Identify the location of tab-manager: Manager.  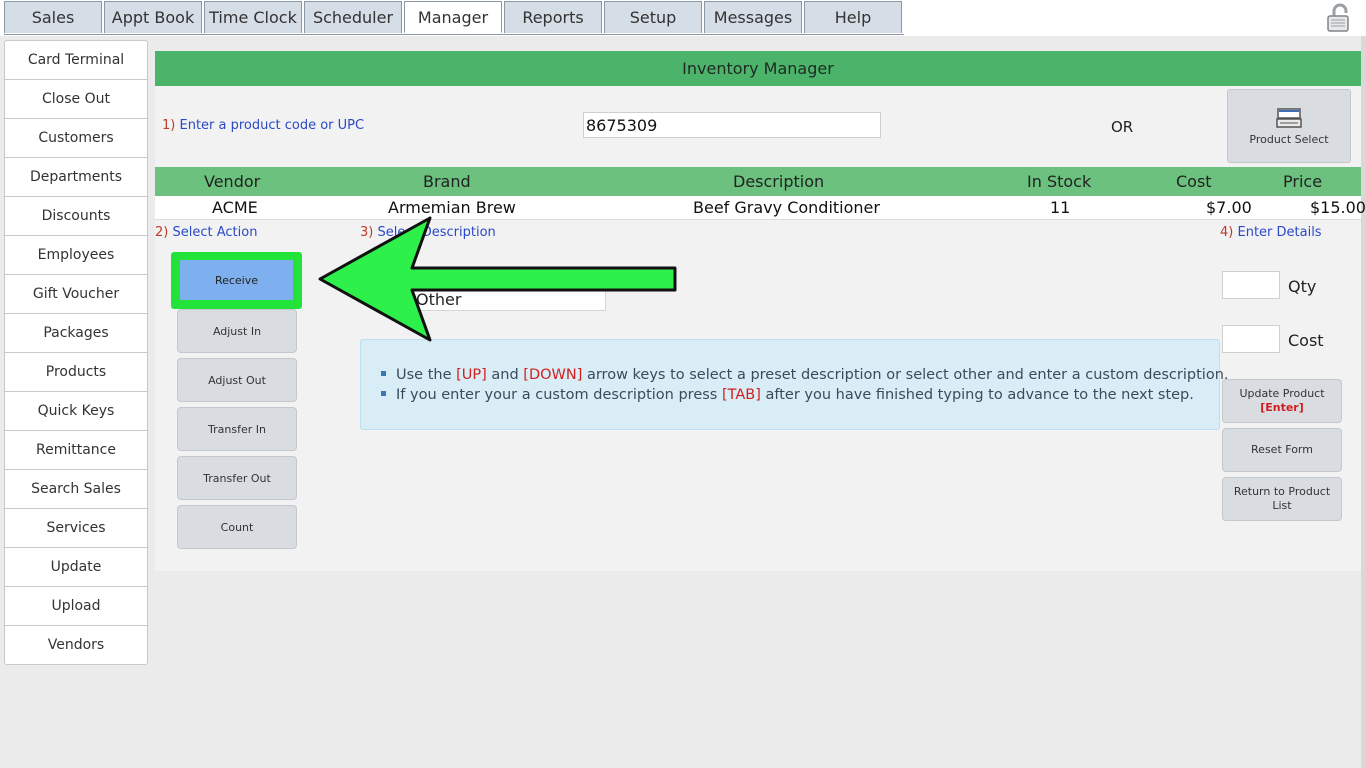
(453, 17).